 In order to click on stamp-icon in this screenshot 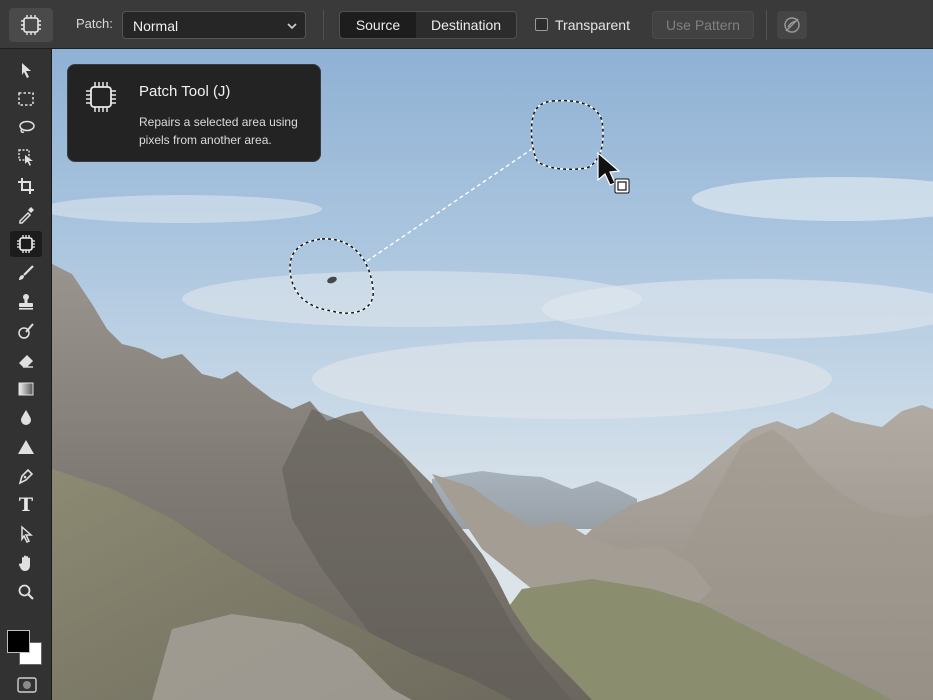, I will do `click(26, 302)`.